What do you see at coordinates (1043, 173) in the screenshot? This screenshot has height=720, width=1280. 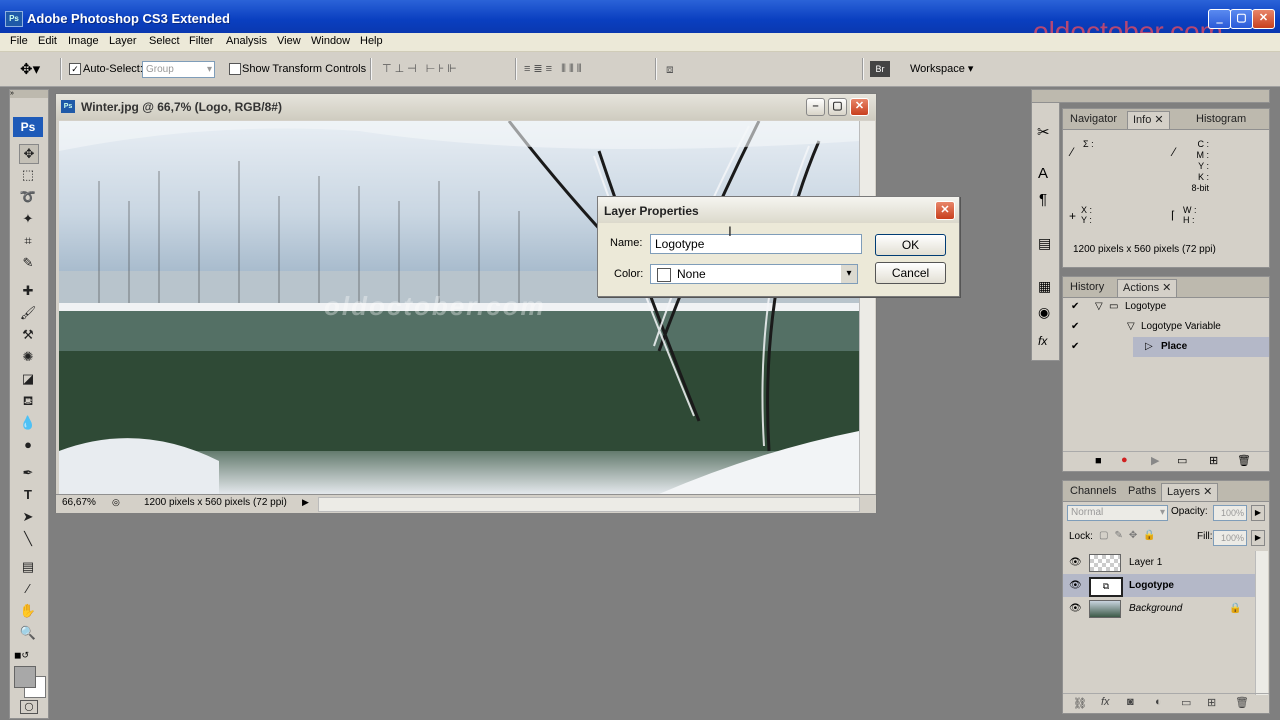 I see `character-icon: A` at bounding box center [1043, 173].